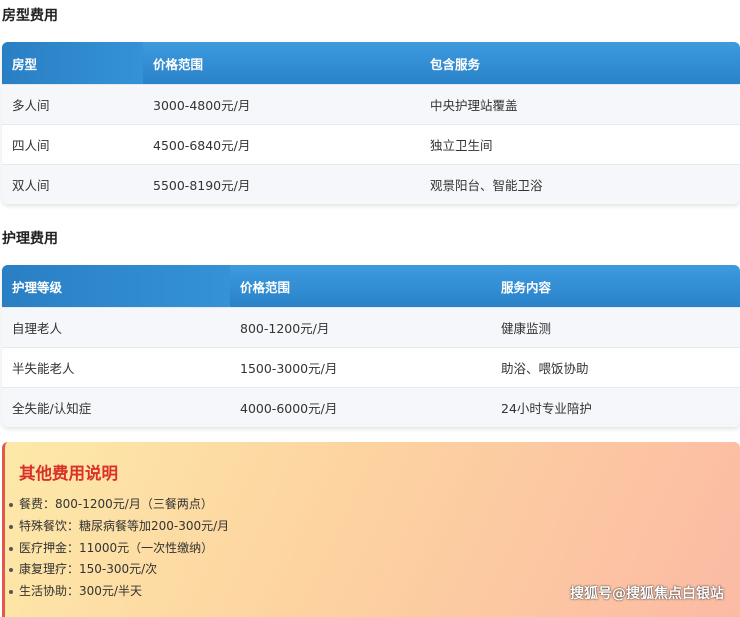  Describe the element at coordinates (72, 63) in the screenshot. I see `header-room-type: 房型` at that location.